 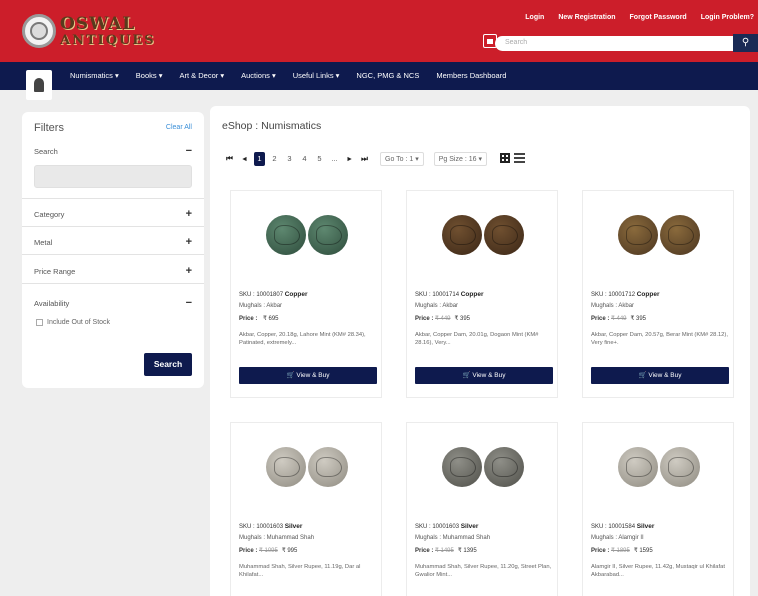 I want to click on nav-art-decor: Art & Decor ▾, so click(x=201, y=75).